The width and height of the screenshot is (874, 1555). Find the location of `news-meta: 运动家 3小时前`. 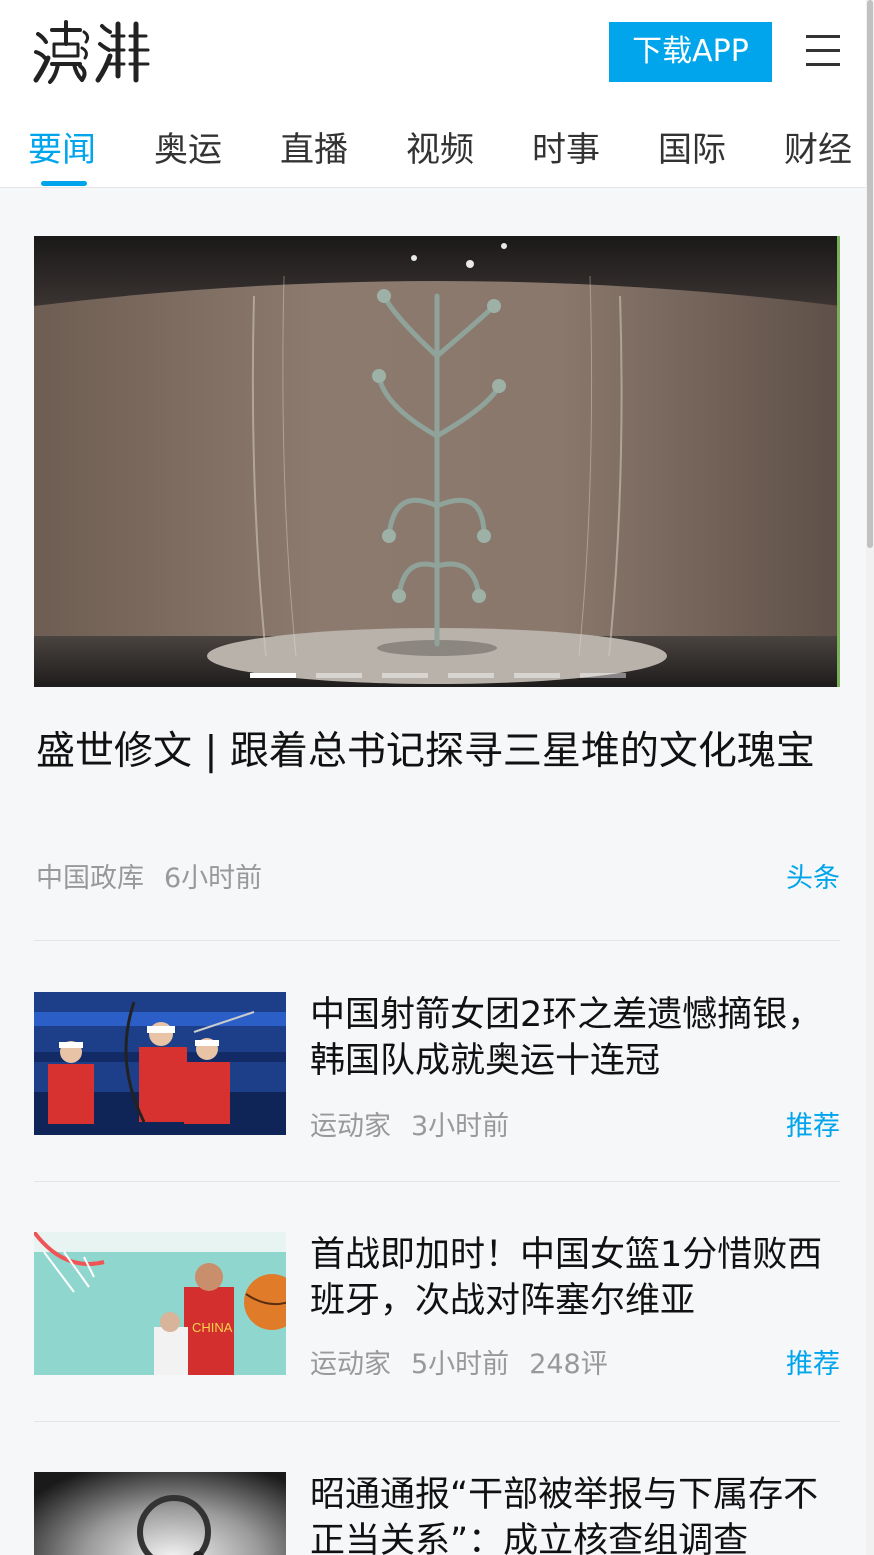

news-meta: 运动家 3小时前 is located at coordinates (419, 1123).